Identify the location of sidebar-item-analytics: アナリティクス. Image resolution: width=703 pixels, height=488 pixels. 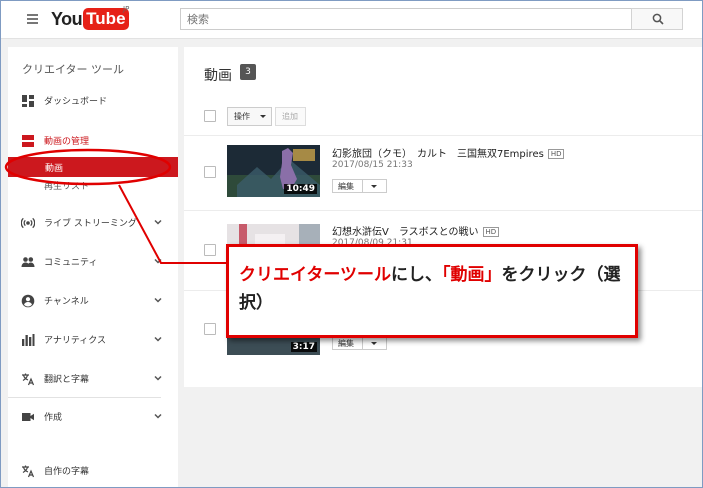
(93, 340).